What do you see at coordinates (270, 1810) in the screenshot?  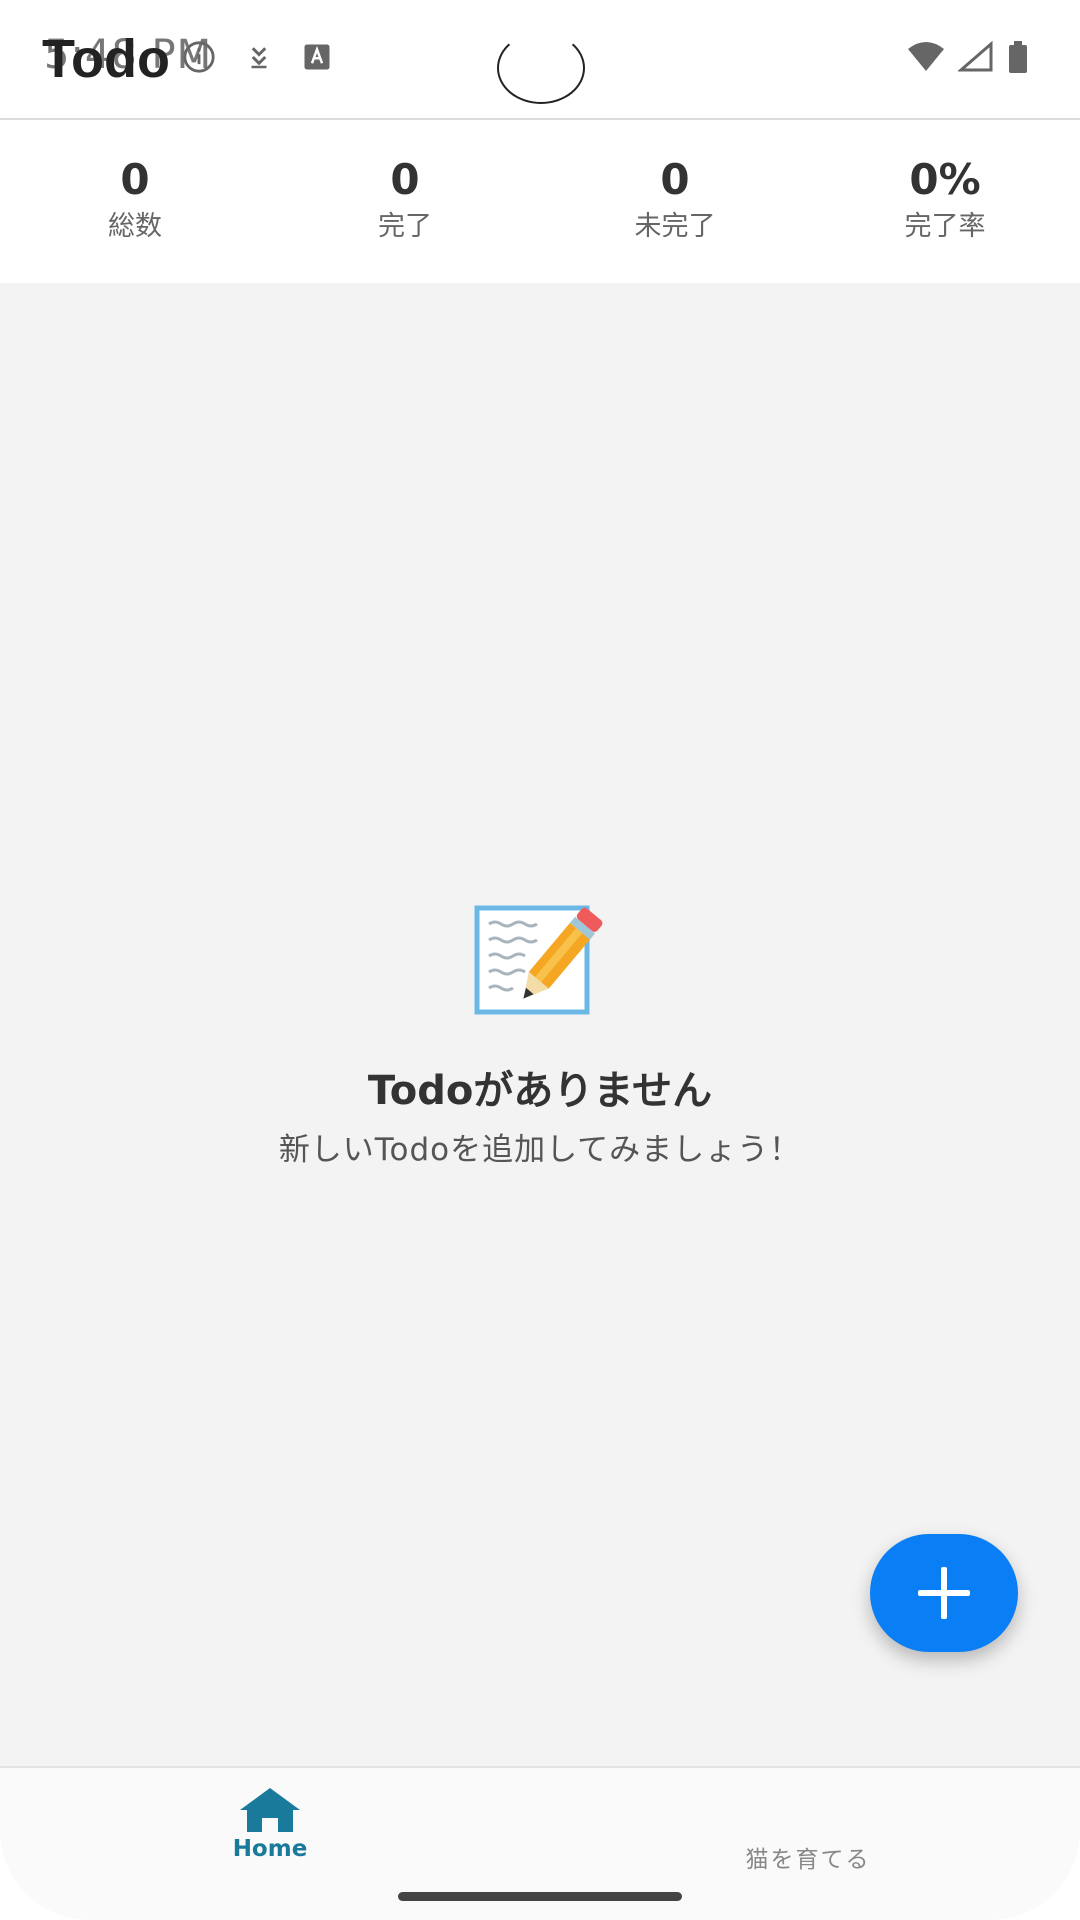 I see `home-icon` at bounding box center [270, 1810].